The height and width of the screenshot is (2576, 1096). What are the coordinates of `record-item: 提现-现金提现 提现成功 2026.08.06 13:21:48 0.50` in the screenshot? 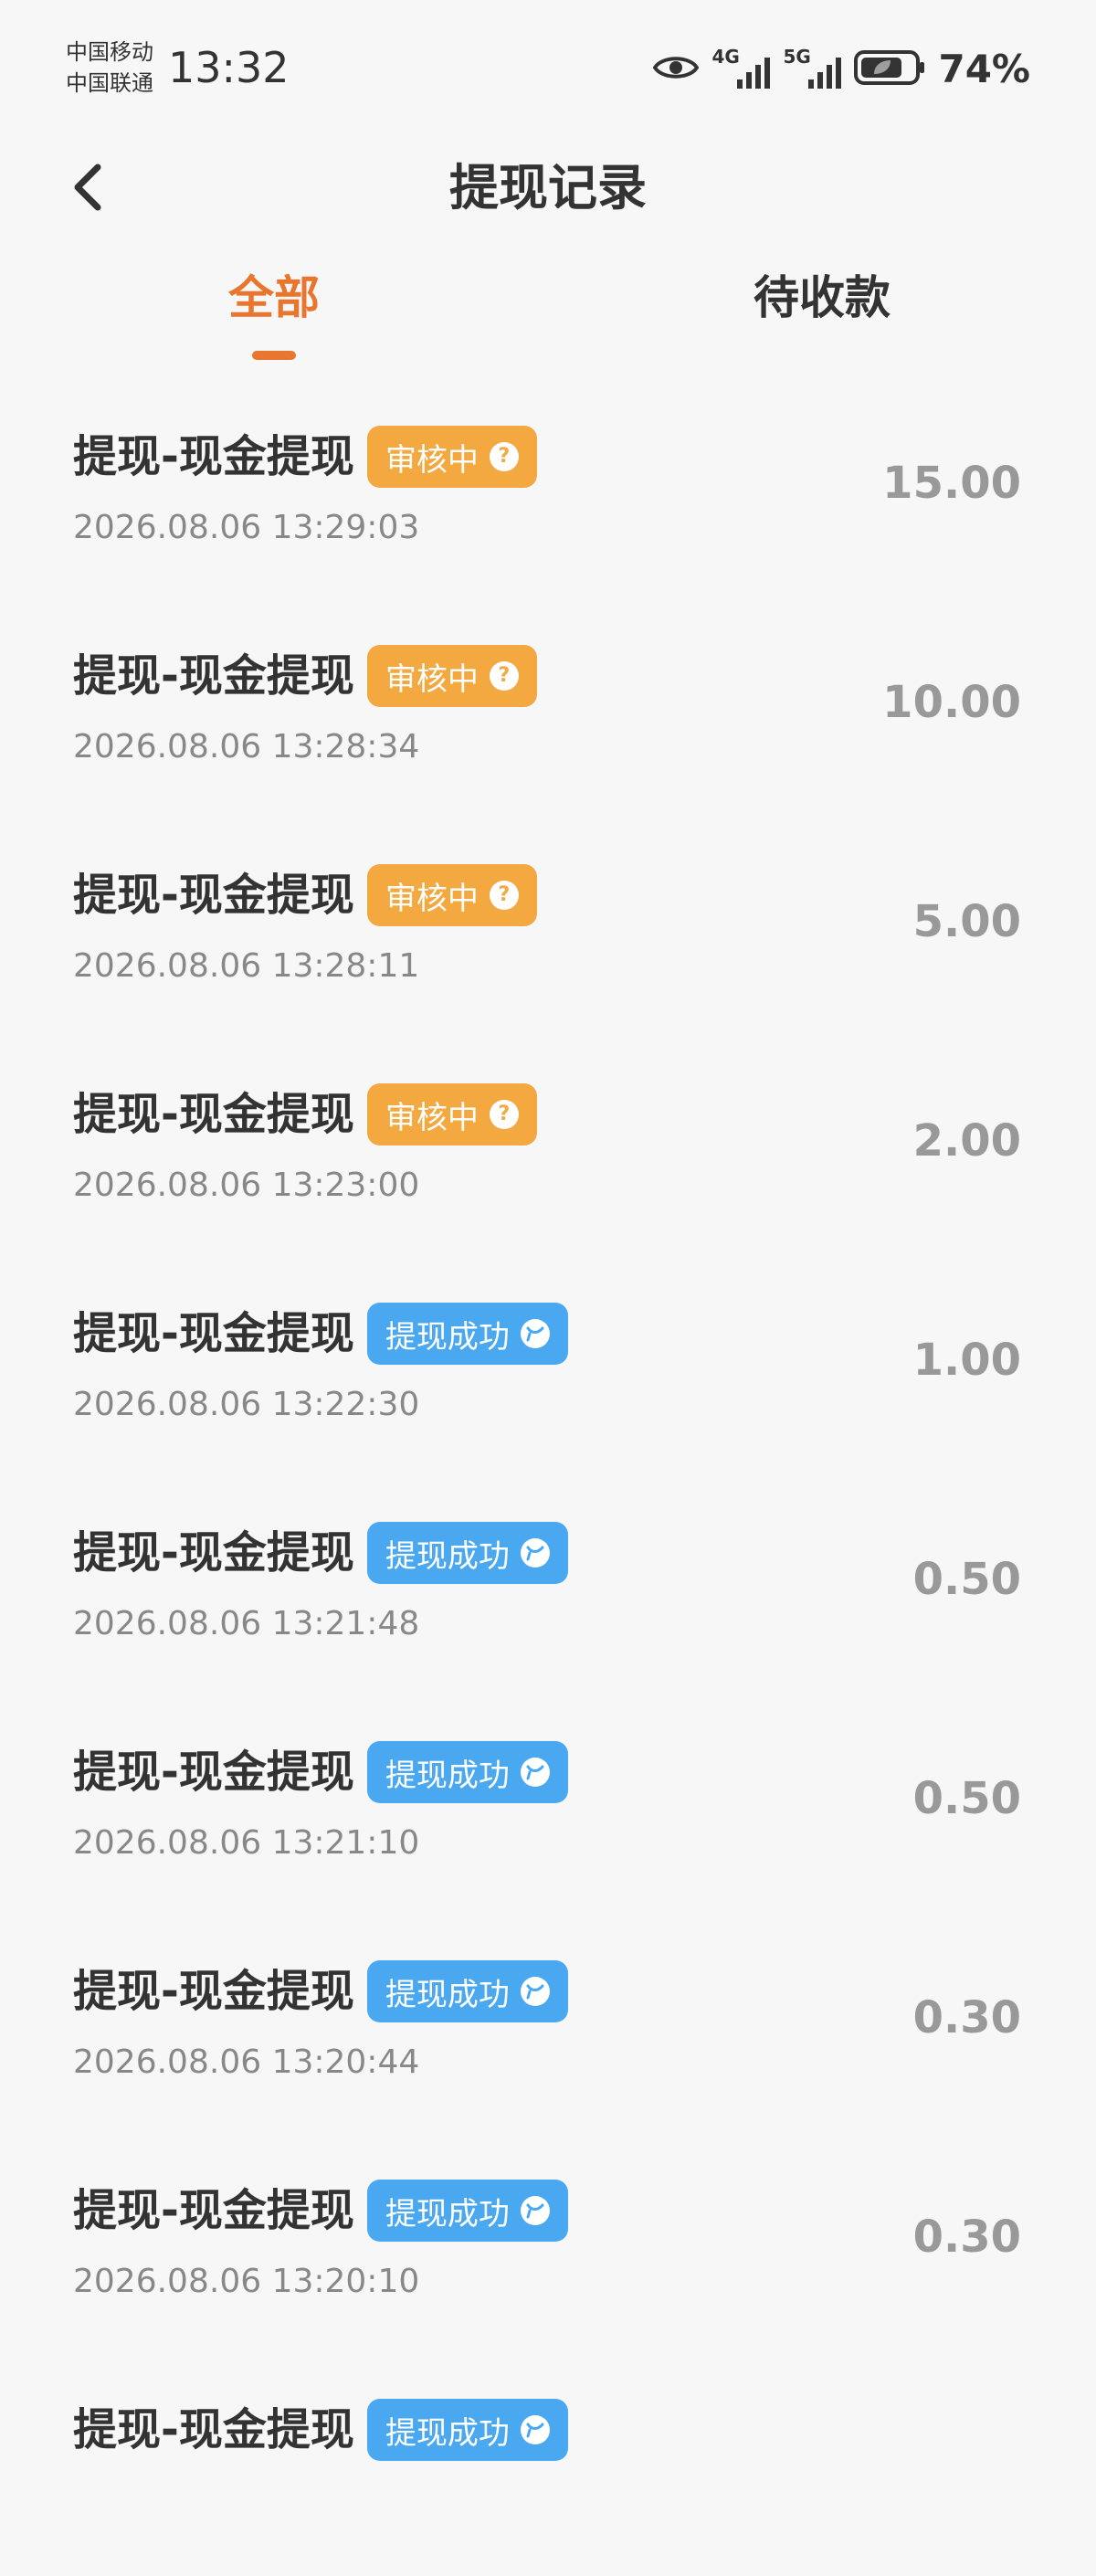 It's located at (548, 1589).